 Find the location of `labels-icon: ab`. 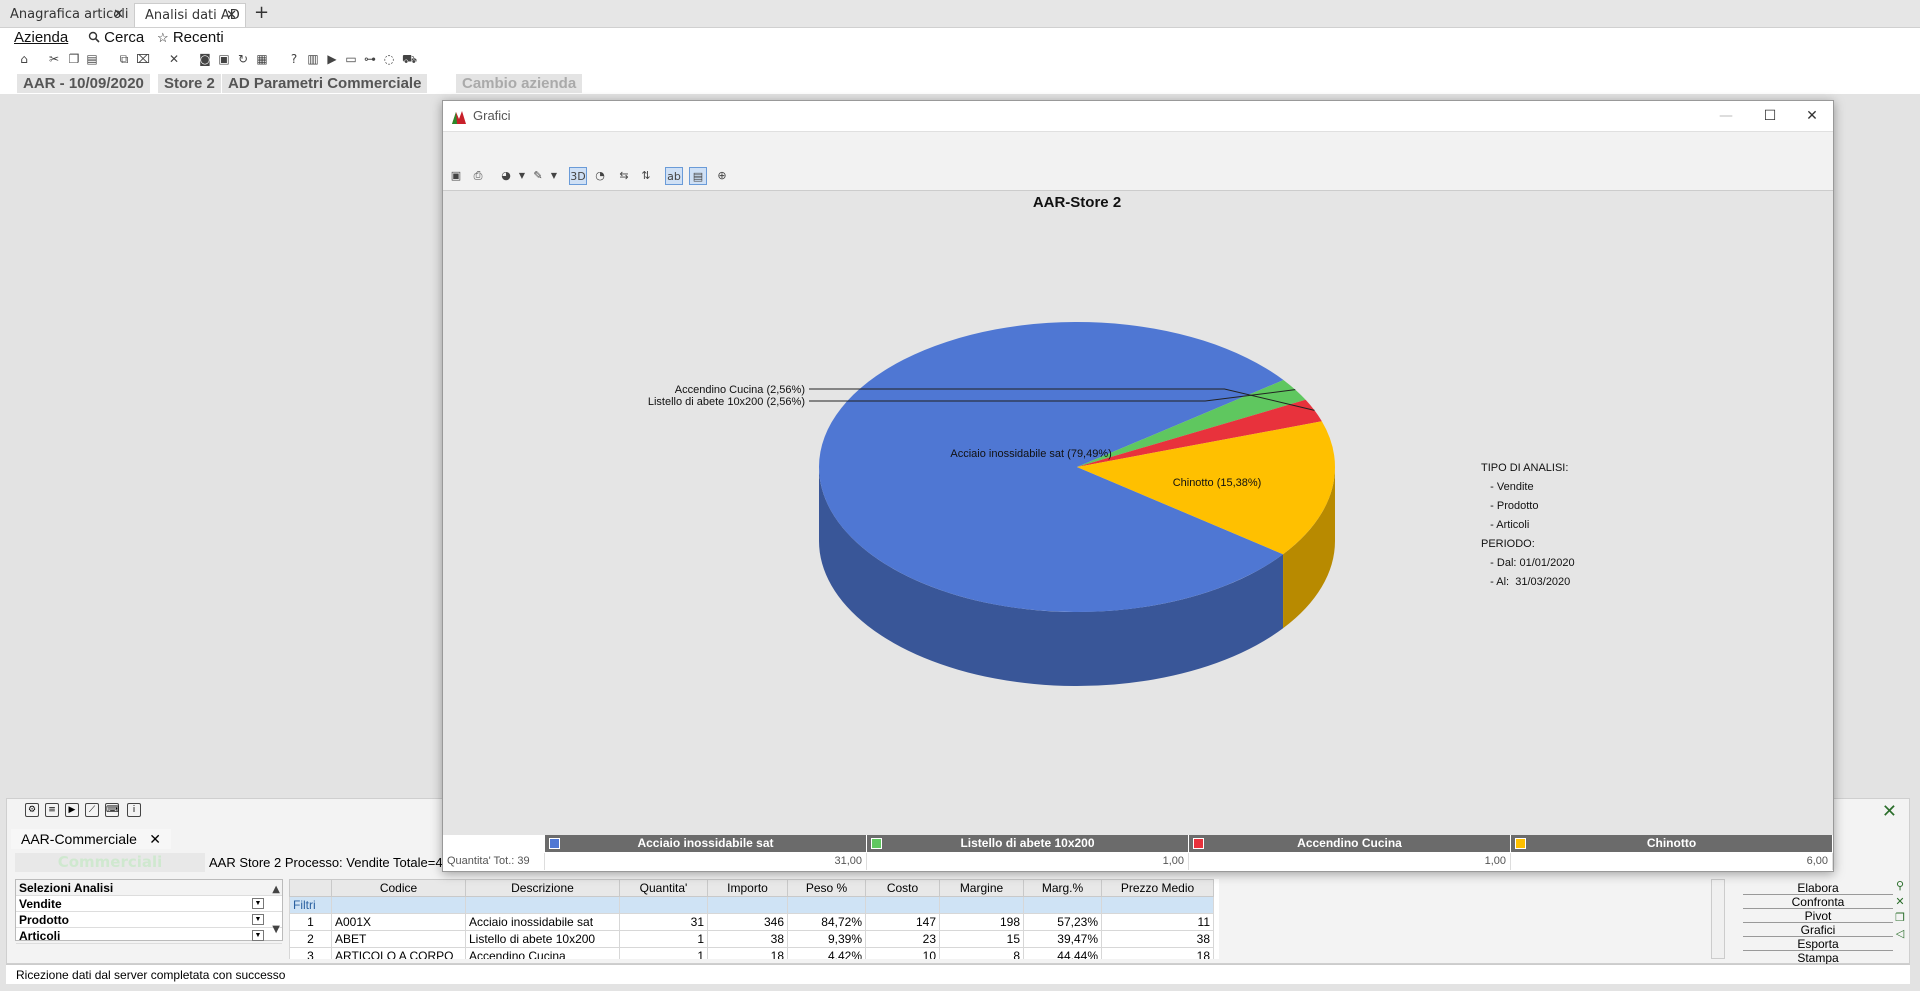

labels-icon: ab is located at coordinates (674, 176).